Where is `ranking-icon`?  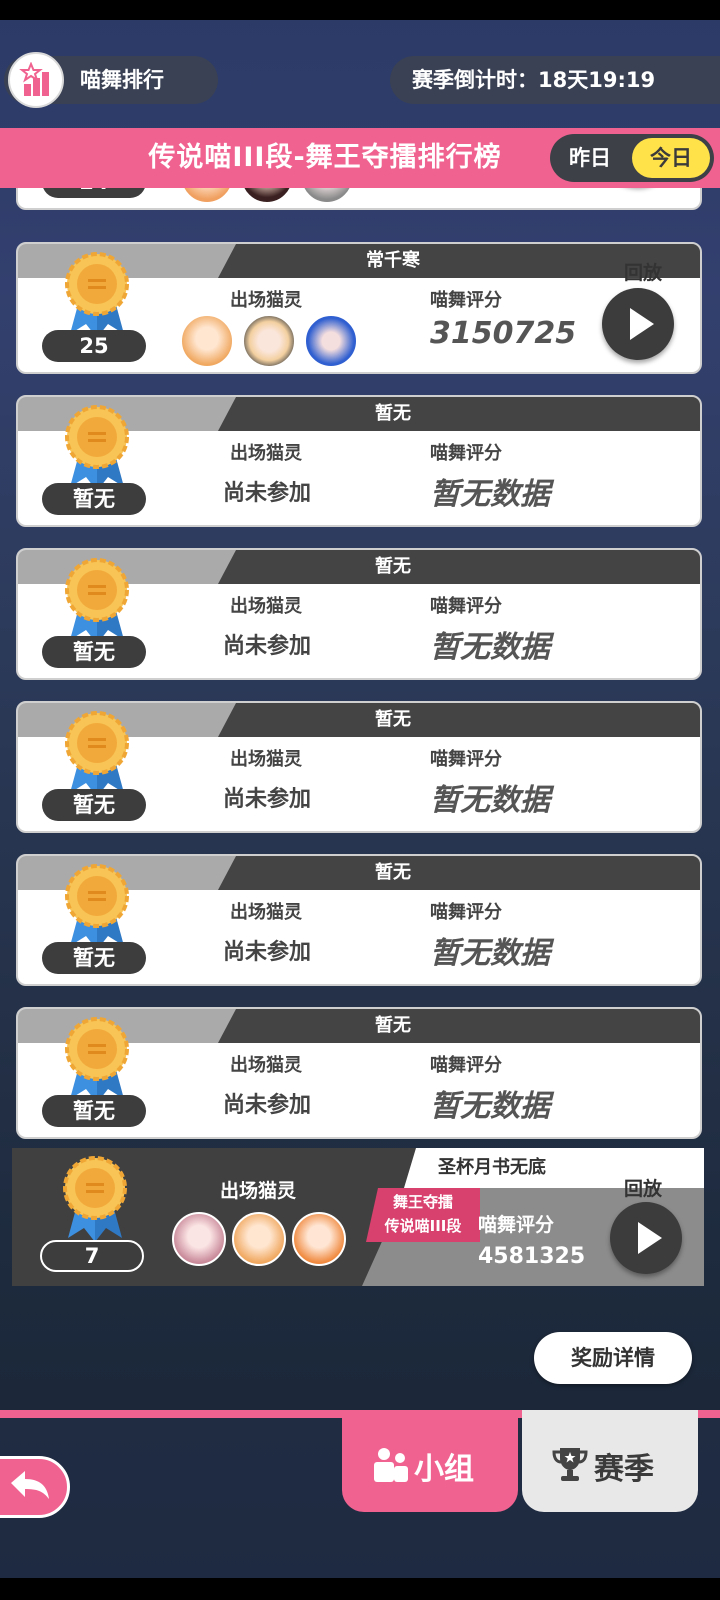 ranking-icon is located at coordinates (36, 80).